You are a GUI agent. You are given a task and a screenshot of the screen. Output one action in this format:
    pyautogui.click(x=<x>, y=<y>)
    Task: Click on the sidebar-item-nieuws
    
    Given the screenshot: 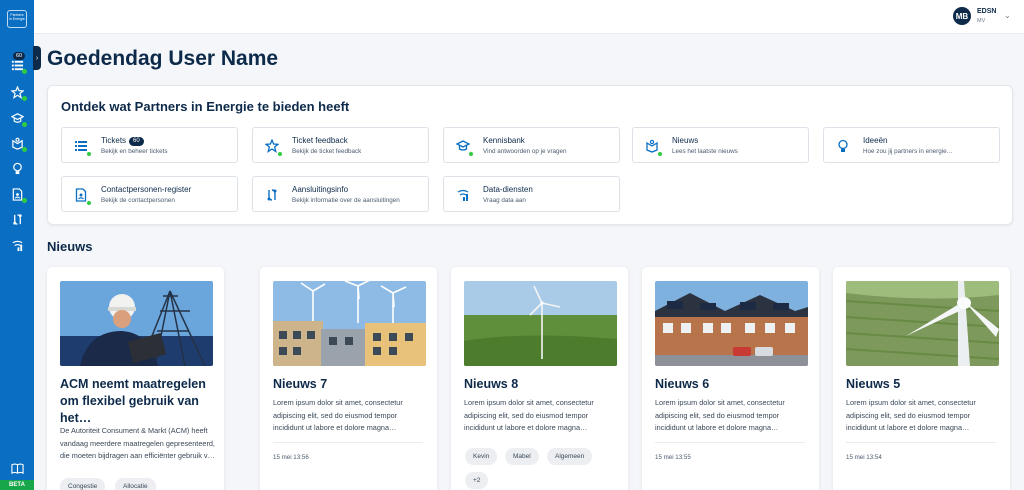 What is the action you would take?
    pyautogui.click(x=18, y=144)
    